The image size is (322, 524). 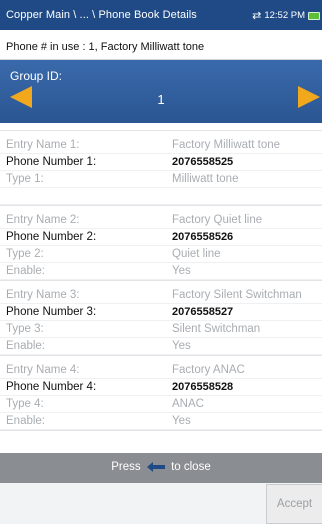 What do you see at coordinates (216, 329) in the screenshot?
I see `type-value: Silent Switchman` at bounding box center [216, 329].